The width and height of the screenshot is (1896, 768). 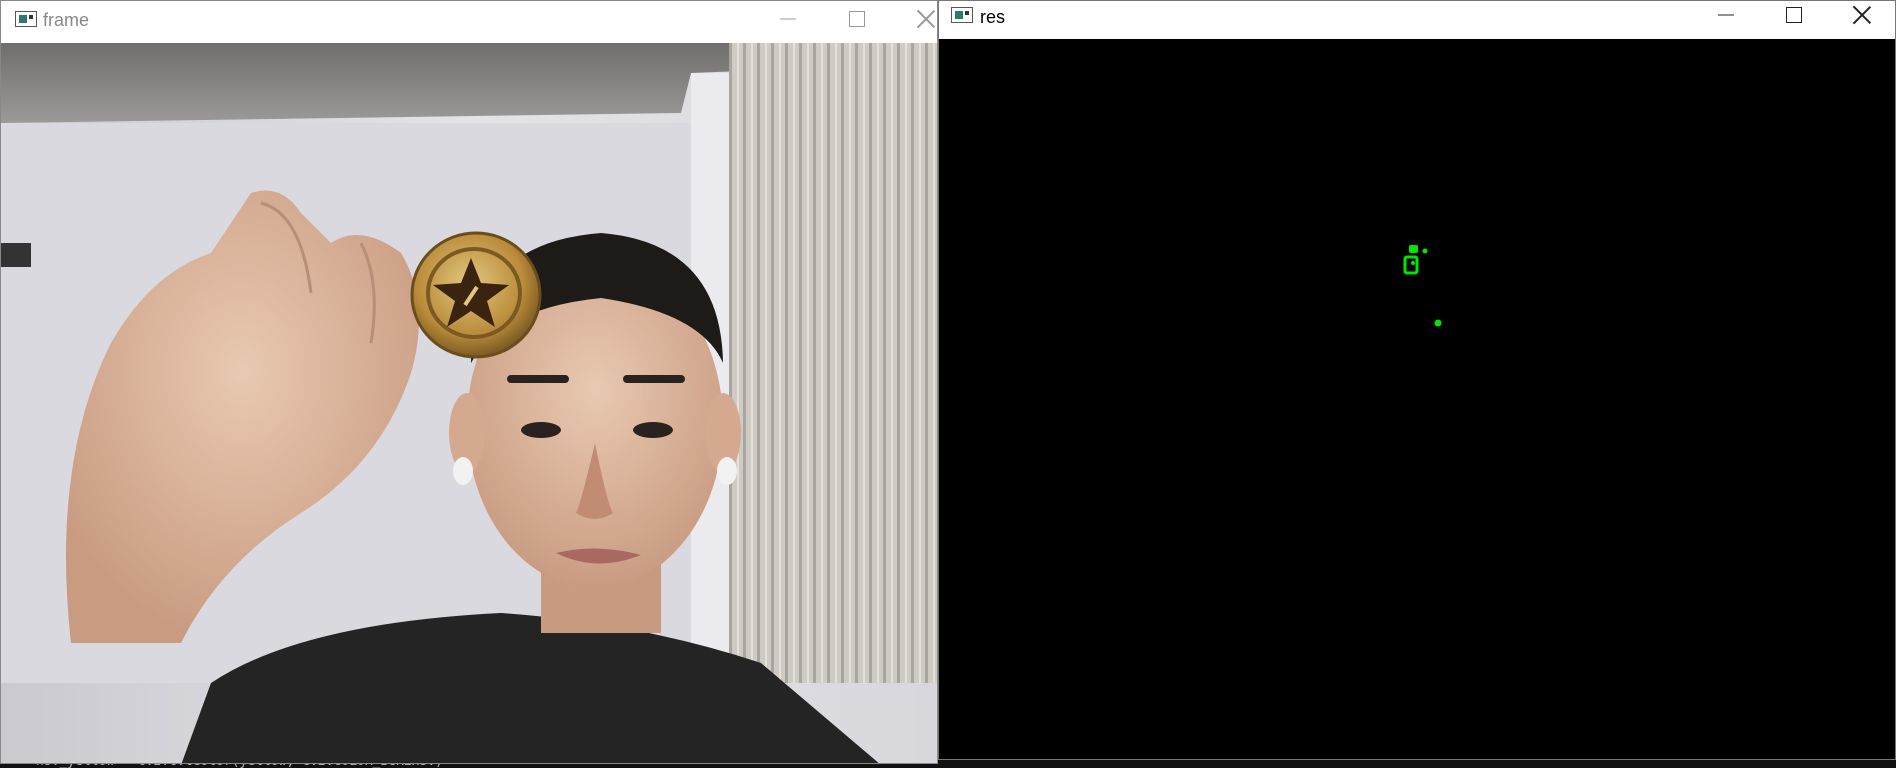 I want to click on frame-close-button, so click(x=920, y=19).